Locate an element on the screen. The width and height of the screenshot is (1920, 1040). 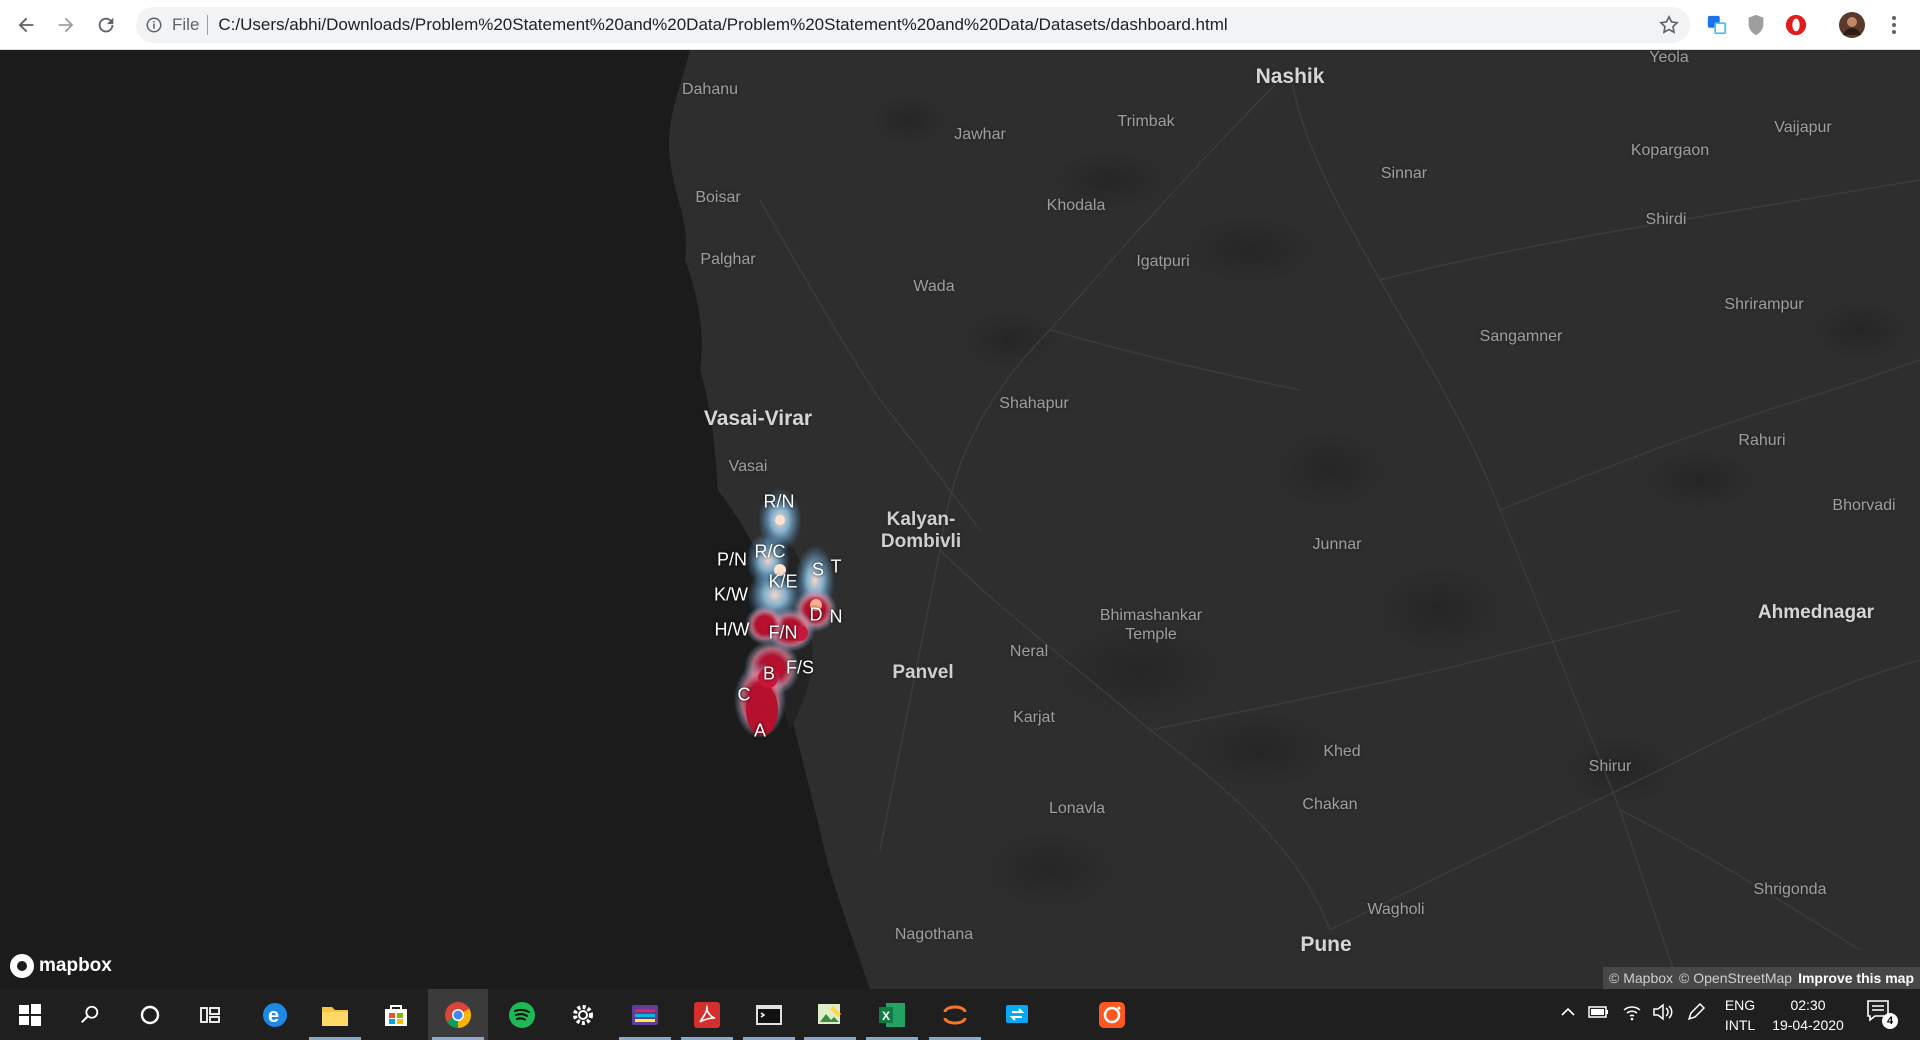
url-scheme-label: File is located at coordinates (190, 25).